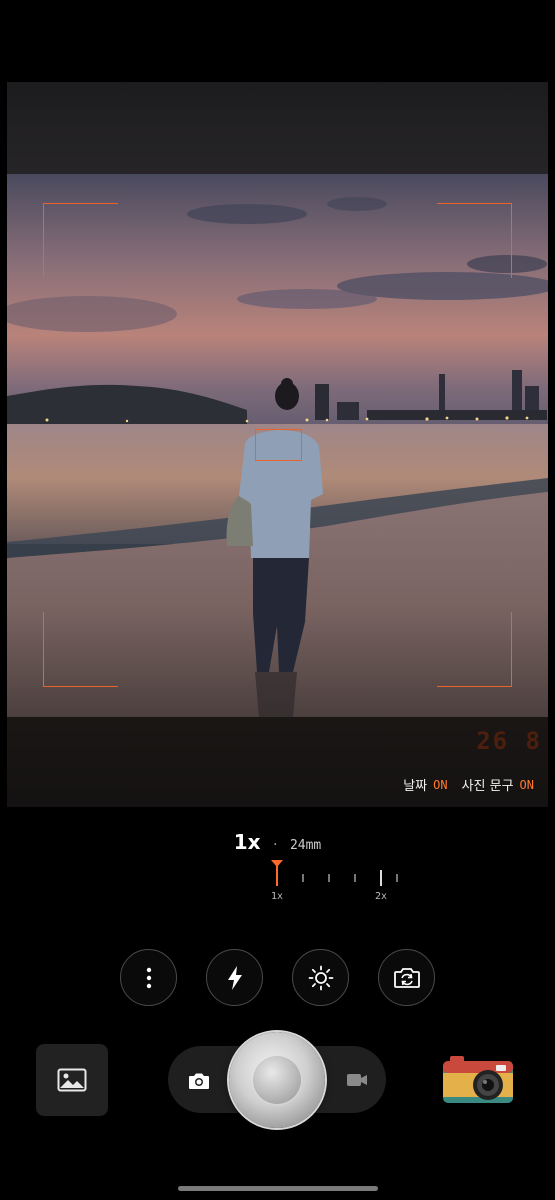 The width and height of the screenshot is (555, 1200). What do you see at coordinates (440, 784) in the screenshot?
I see `date-toggle-state: ON` at bounding box center [440, 784].